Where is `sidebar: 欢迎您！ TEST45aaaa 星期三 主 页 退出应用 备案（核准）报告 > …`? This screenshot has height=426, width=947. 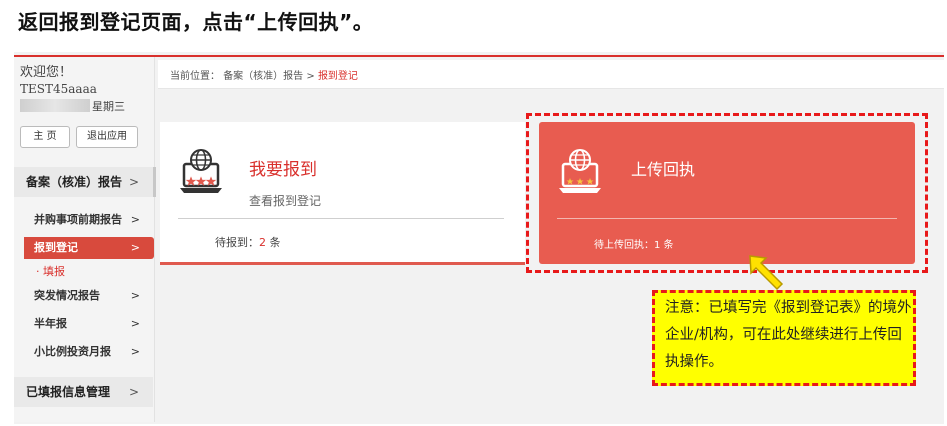
sidebar: 欢迎您！ TEST45aaaa 星期三 主 页 退出应用 备案（核准）报告 > … is located at coordinates (85, 239).